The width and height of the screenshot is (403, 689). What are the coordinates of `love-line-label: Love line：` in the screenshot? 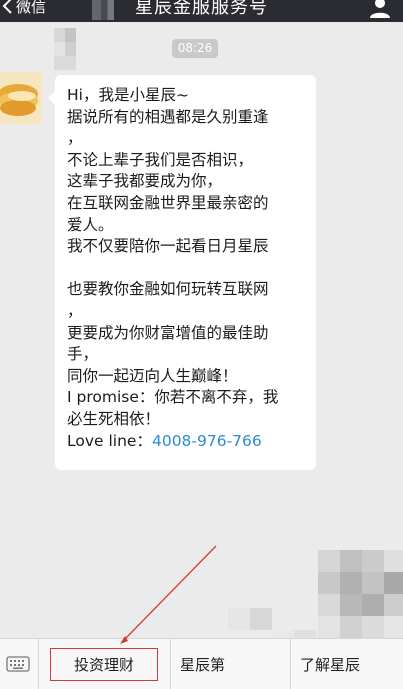 It's located at (109, 440).